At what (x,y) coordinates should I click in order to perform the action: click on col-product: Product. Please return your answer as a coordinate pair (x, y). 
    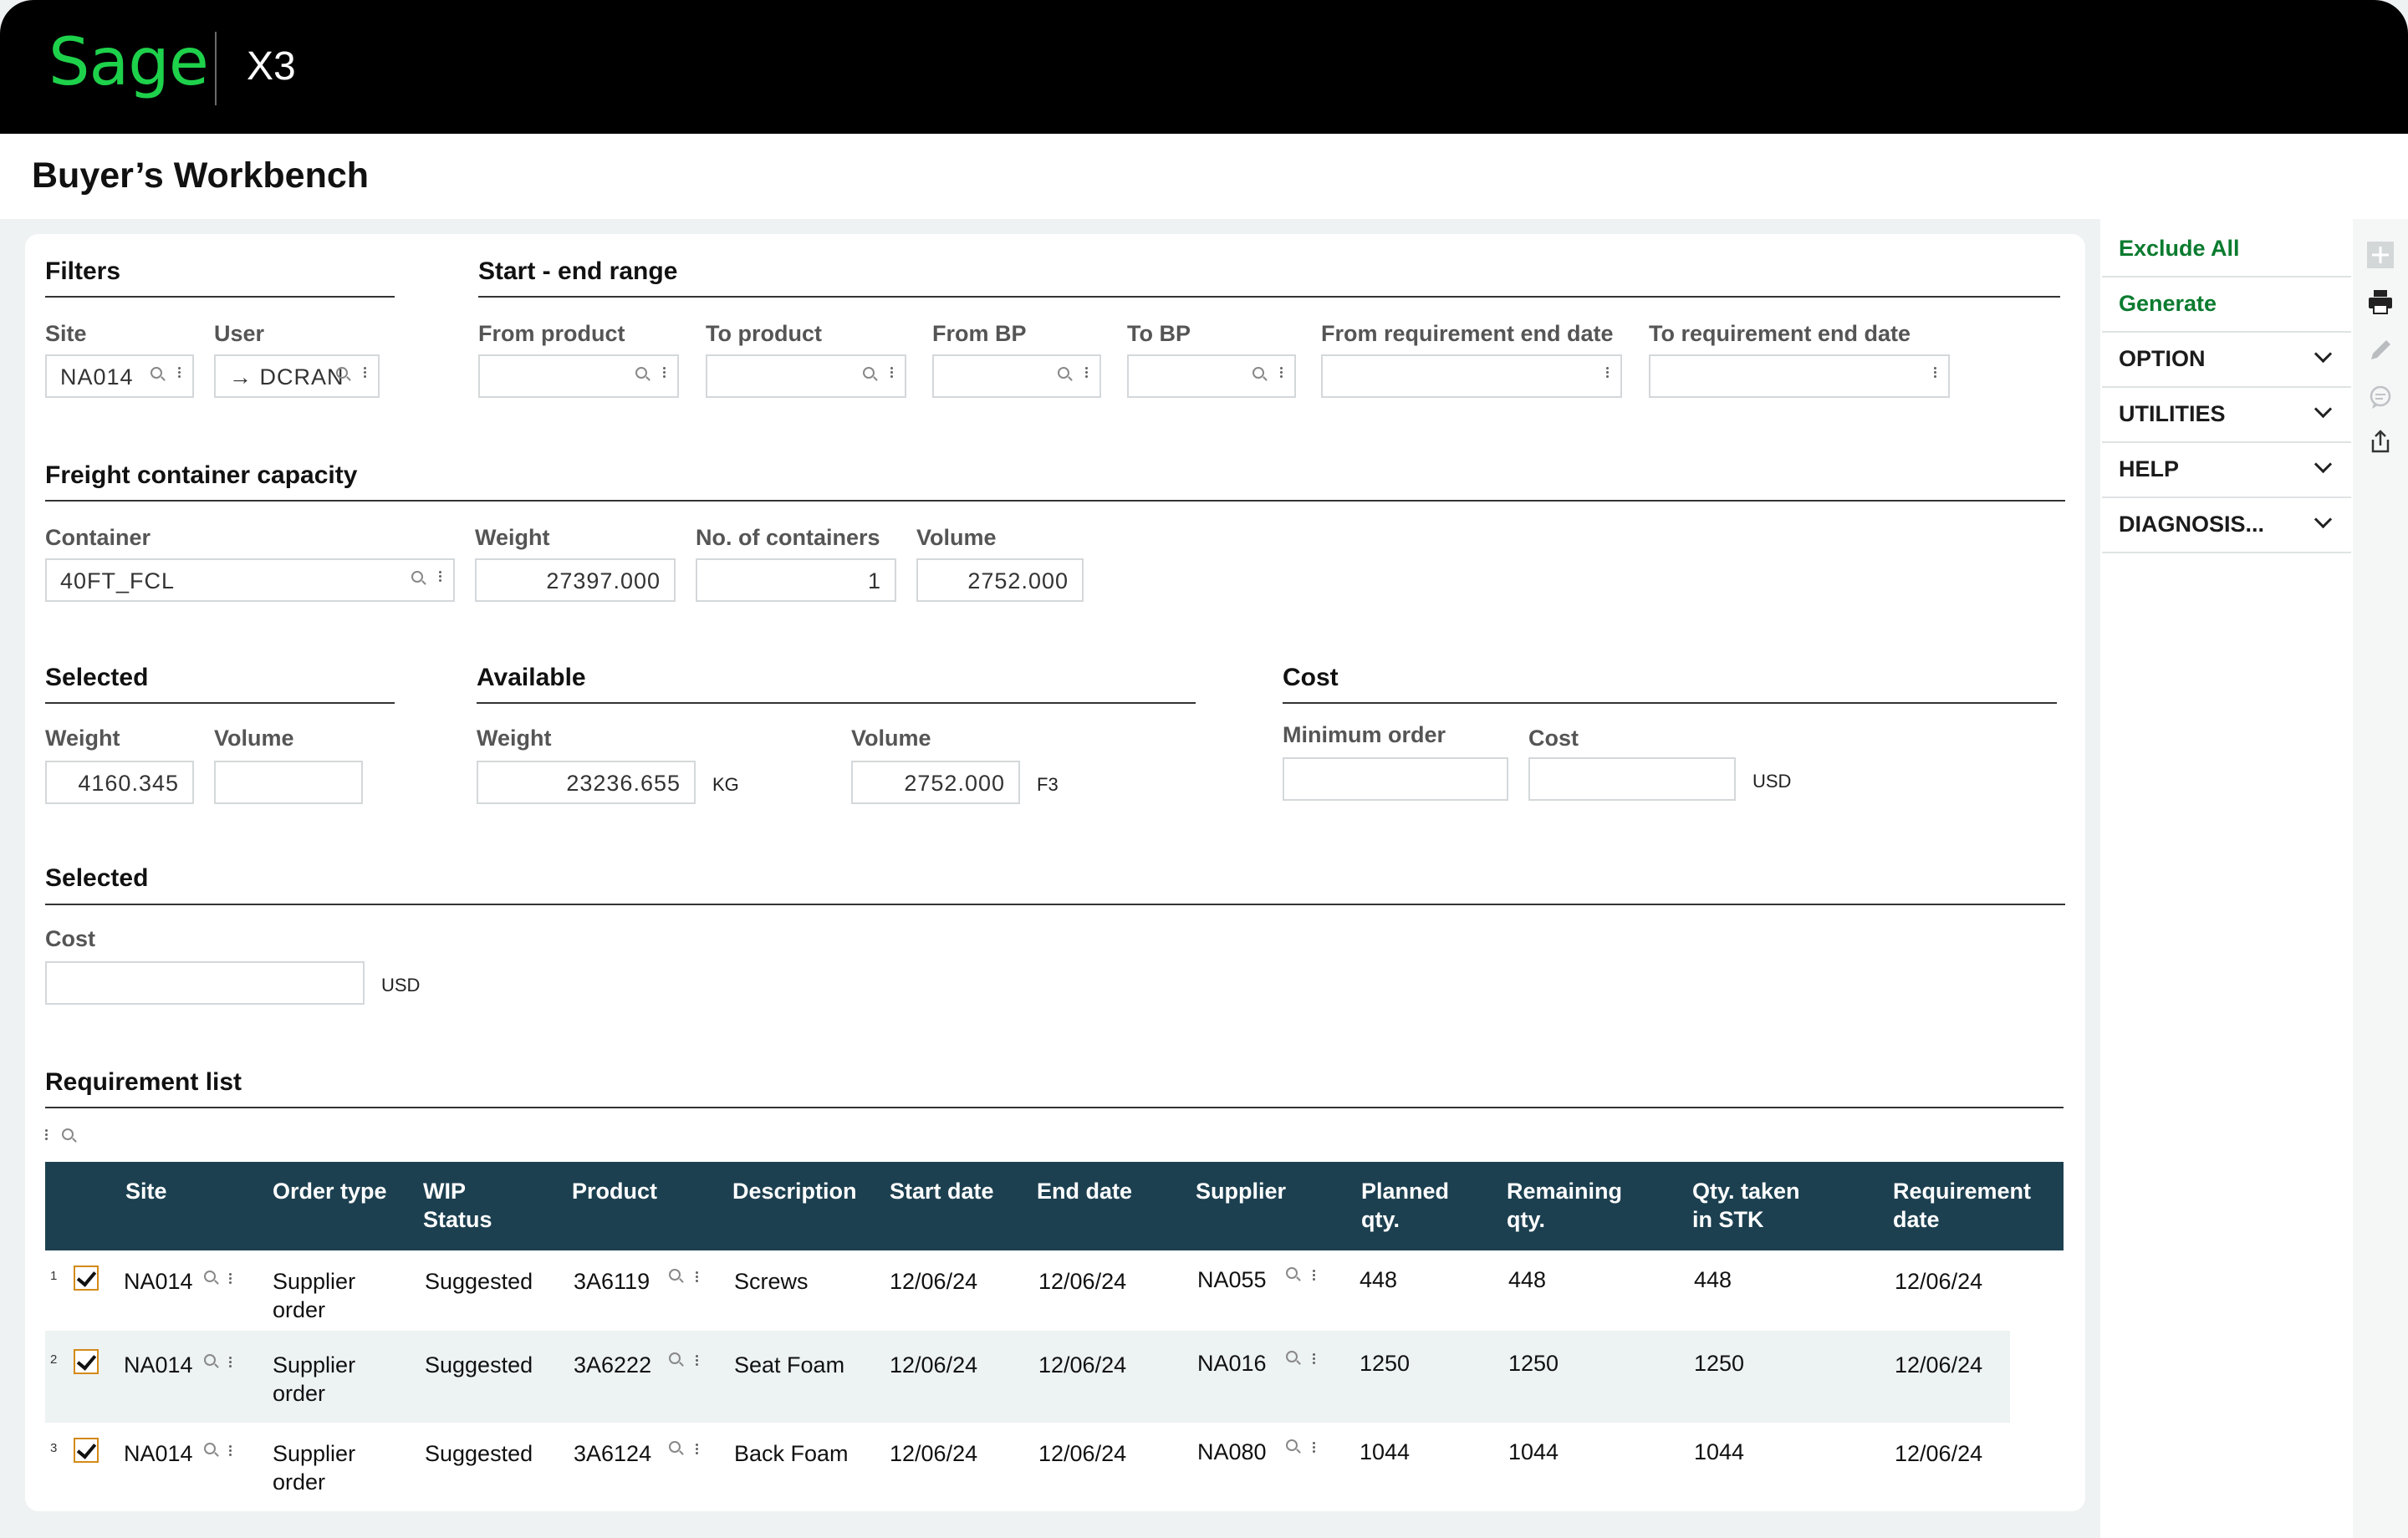
    Looking at the image, I should click on (614, 1191).